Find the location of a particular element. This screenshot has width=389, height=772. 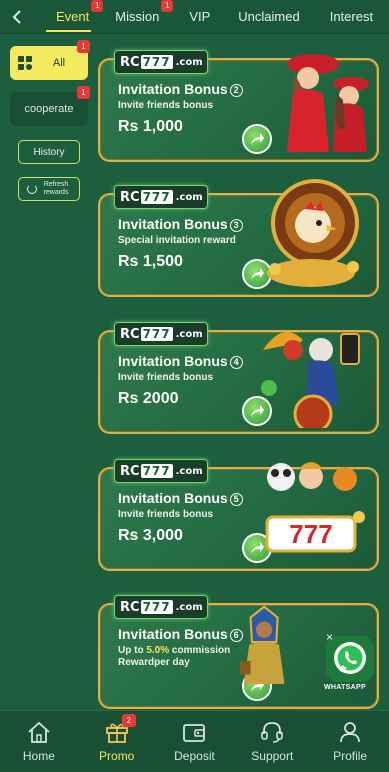

nav-label: Promo is located at coordinates (117, 756).